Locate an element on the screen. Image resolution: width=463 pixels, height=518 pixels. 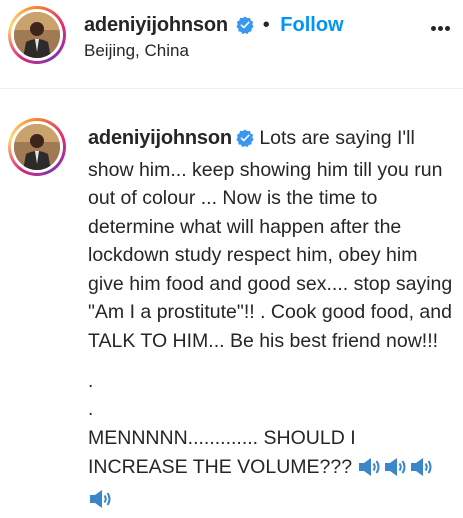
avatar is located at coordinates (37, 35).